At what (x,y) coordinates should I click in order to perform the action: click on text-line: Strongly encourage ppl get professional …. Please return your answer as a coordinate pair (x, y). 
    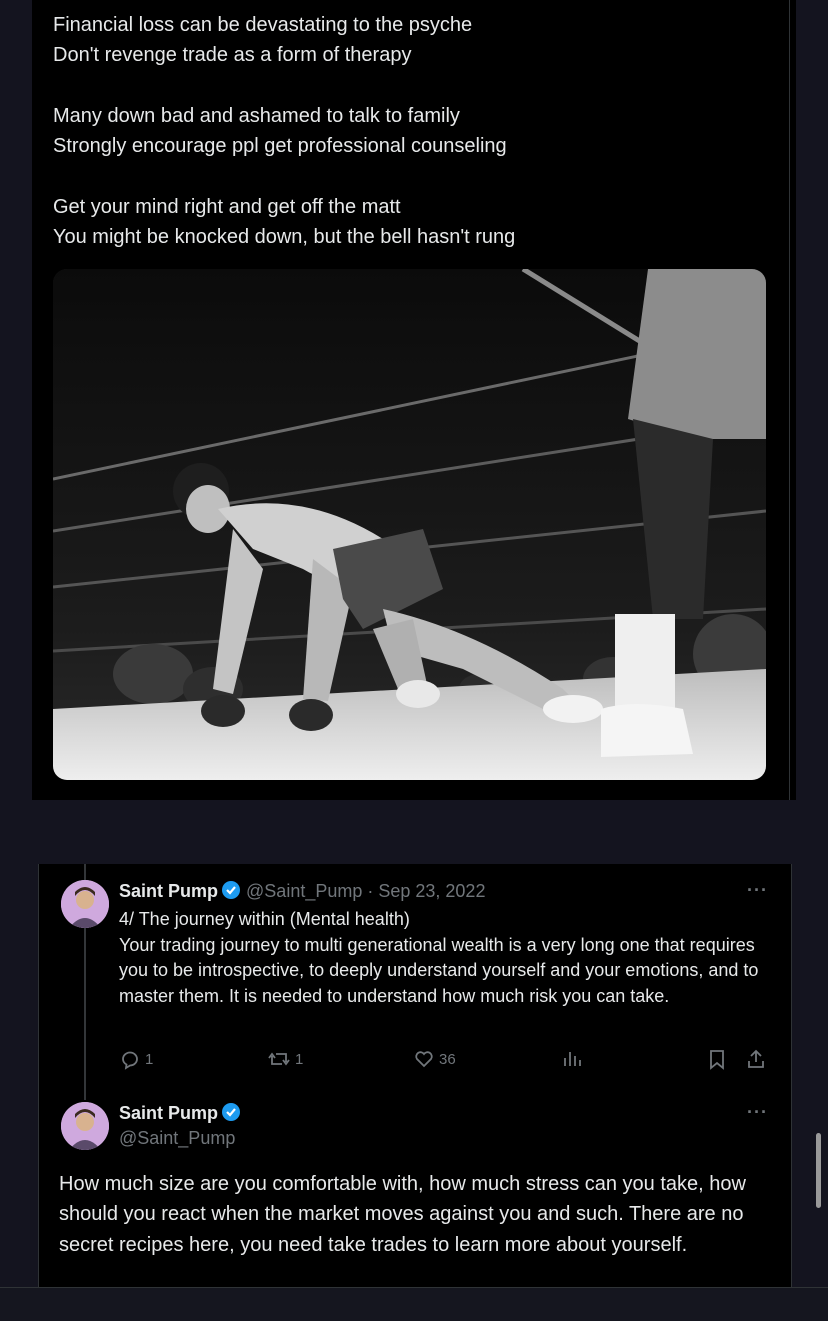
    Looking at the image, I should click on (280, 146).